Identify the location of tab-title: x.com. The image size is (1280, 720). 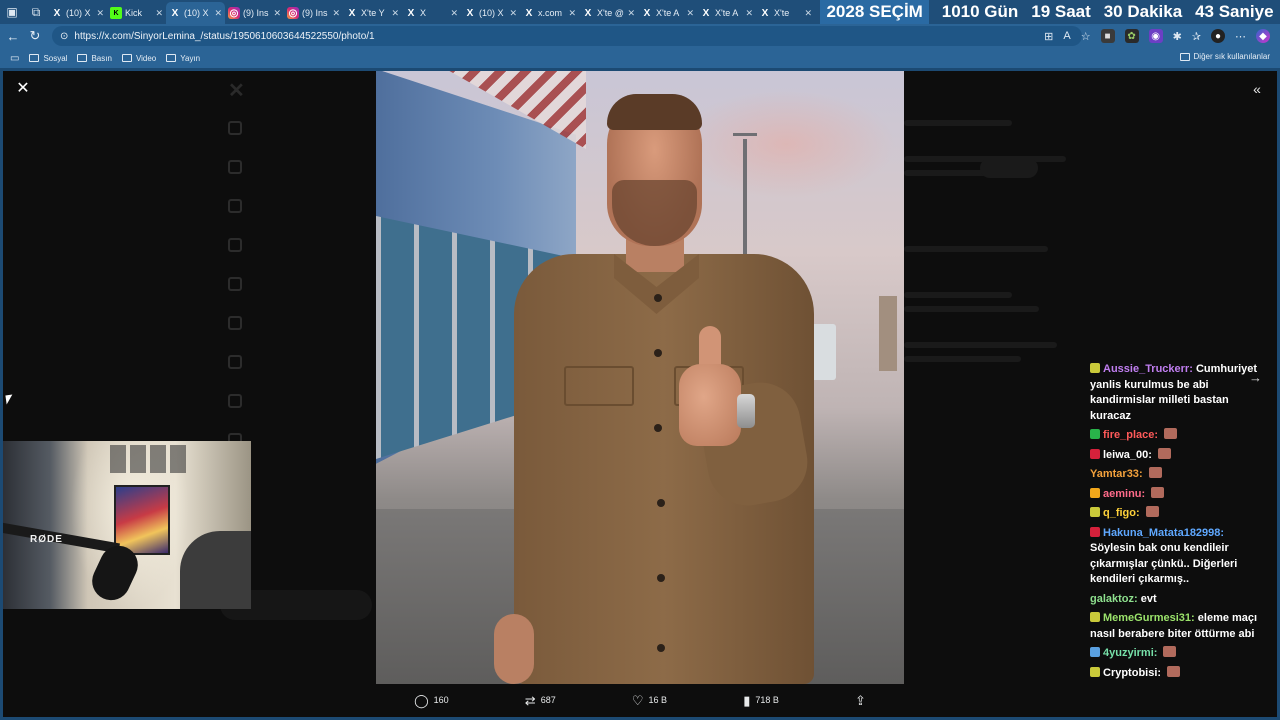
(550, 13).